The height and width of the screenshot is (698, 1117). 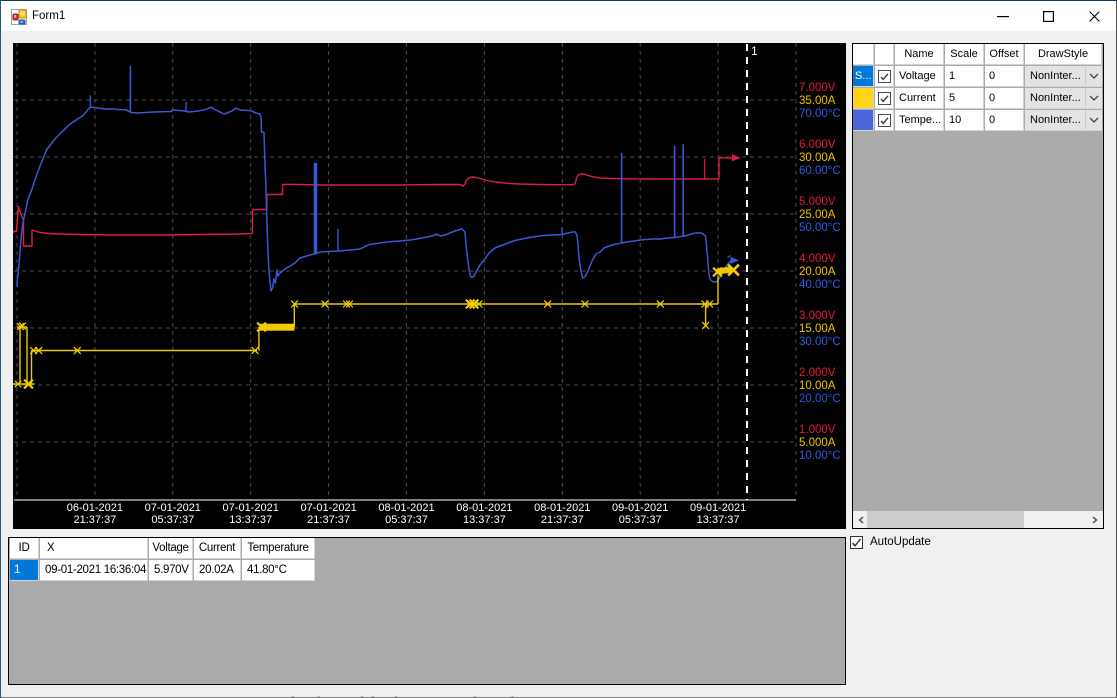 I want to click on svg-text: 1, so click(x=754, y=51).